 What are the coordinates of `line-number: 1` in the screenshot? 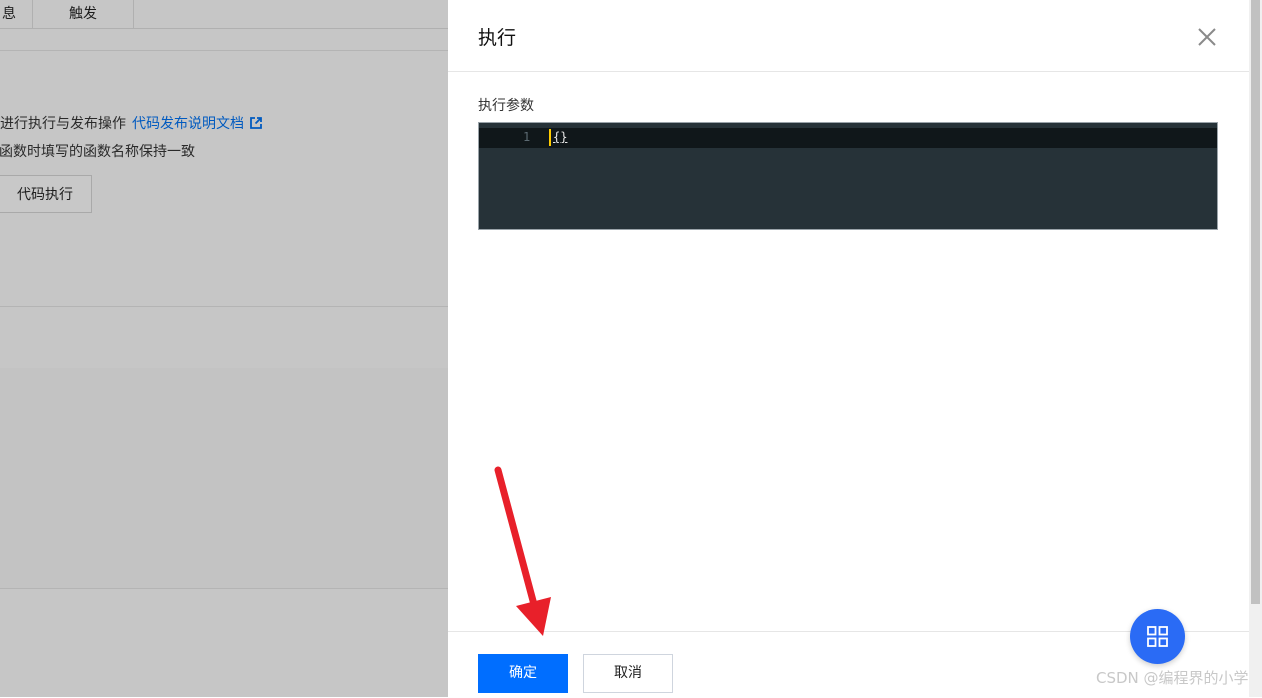 It's located at (527, 137).